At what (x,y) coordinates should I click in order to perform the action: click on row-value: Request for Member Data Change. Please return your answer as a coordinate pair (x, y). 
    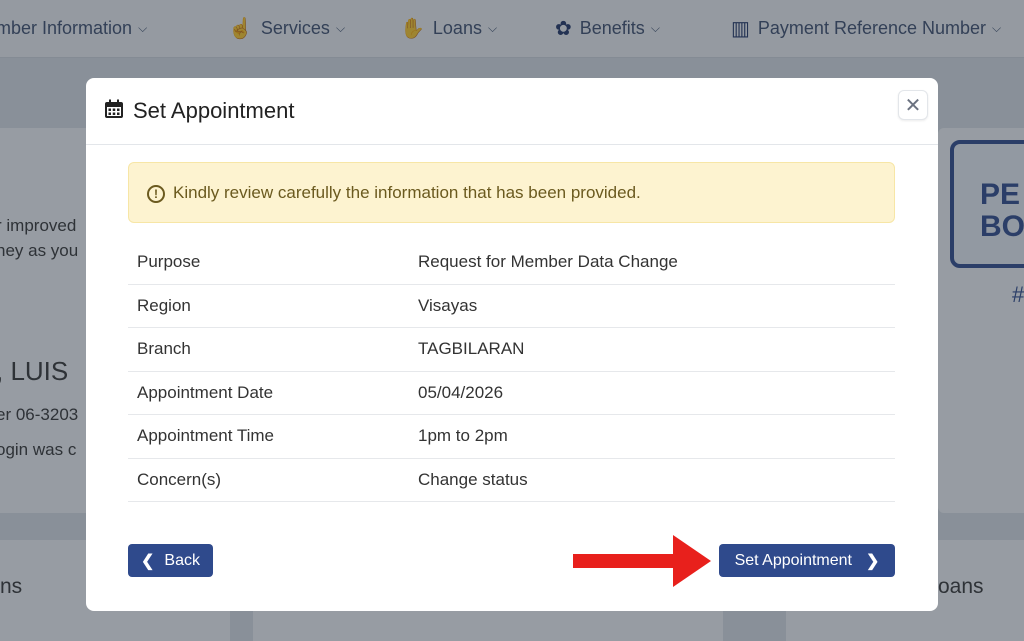
    Looking at the image, I should click on (548, 261).